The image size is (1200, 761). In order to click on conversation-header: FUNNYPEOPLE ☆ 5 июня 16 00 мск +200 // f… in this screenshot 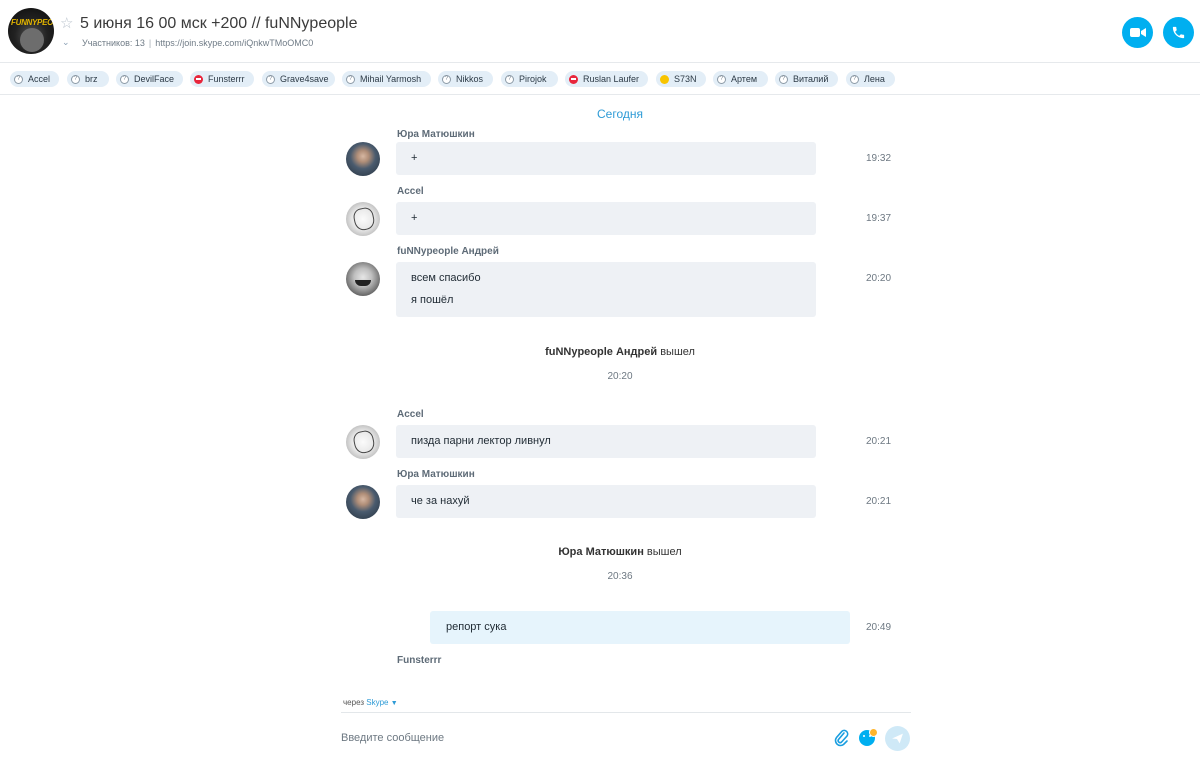, I will do `click(600, 31)`.